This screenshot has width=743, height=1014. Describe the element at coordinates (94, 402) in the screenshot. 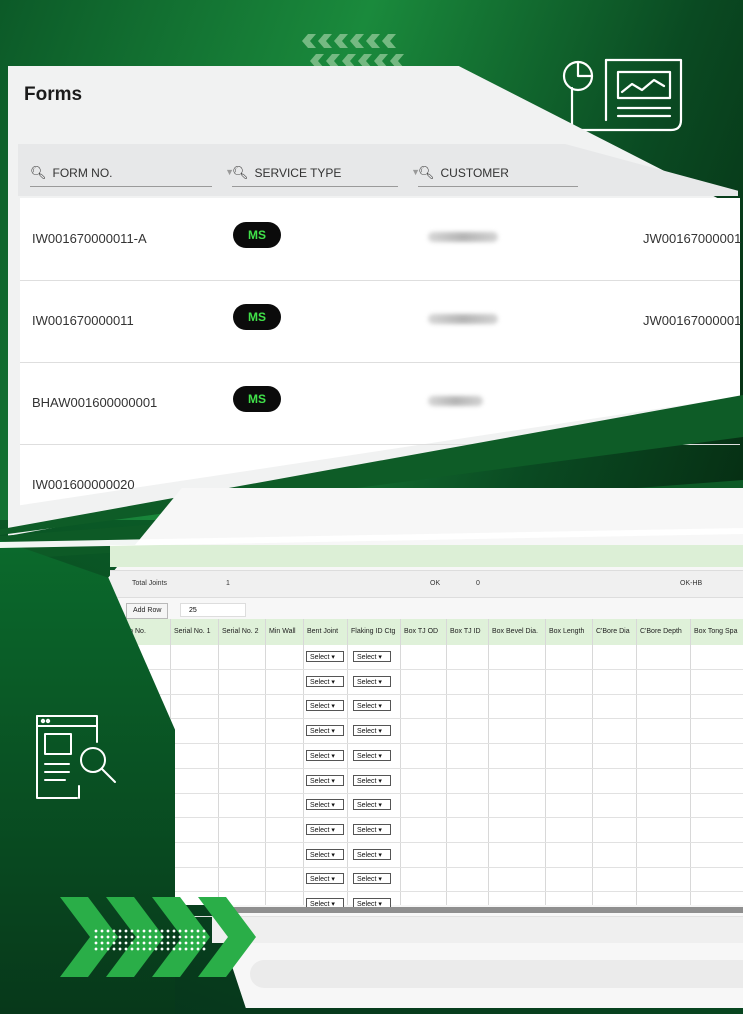

I see `form-no-cell: BHAW001600000001` at that location.